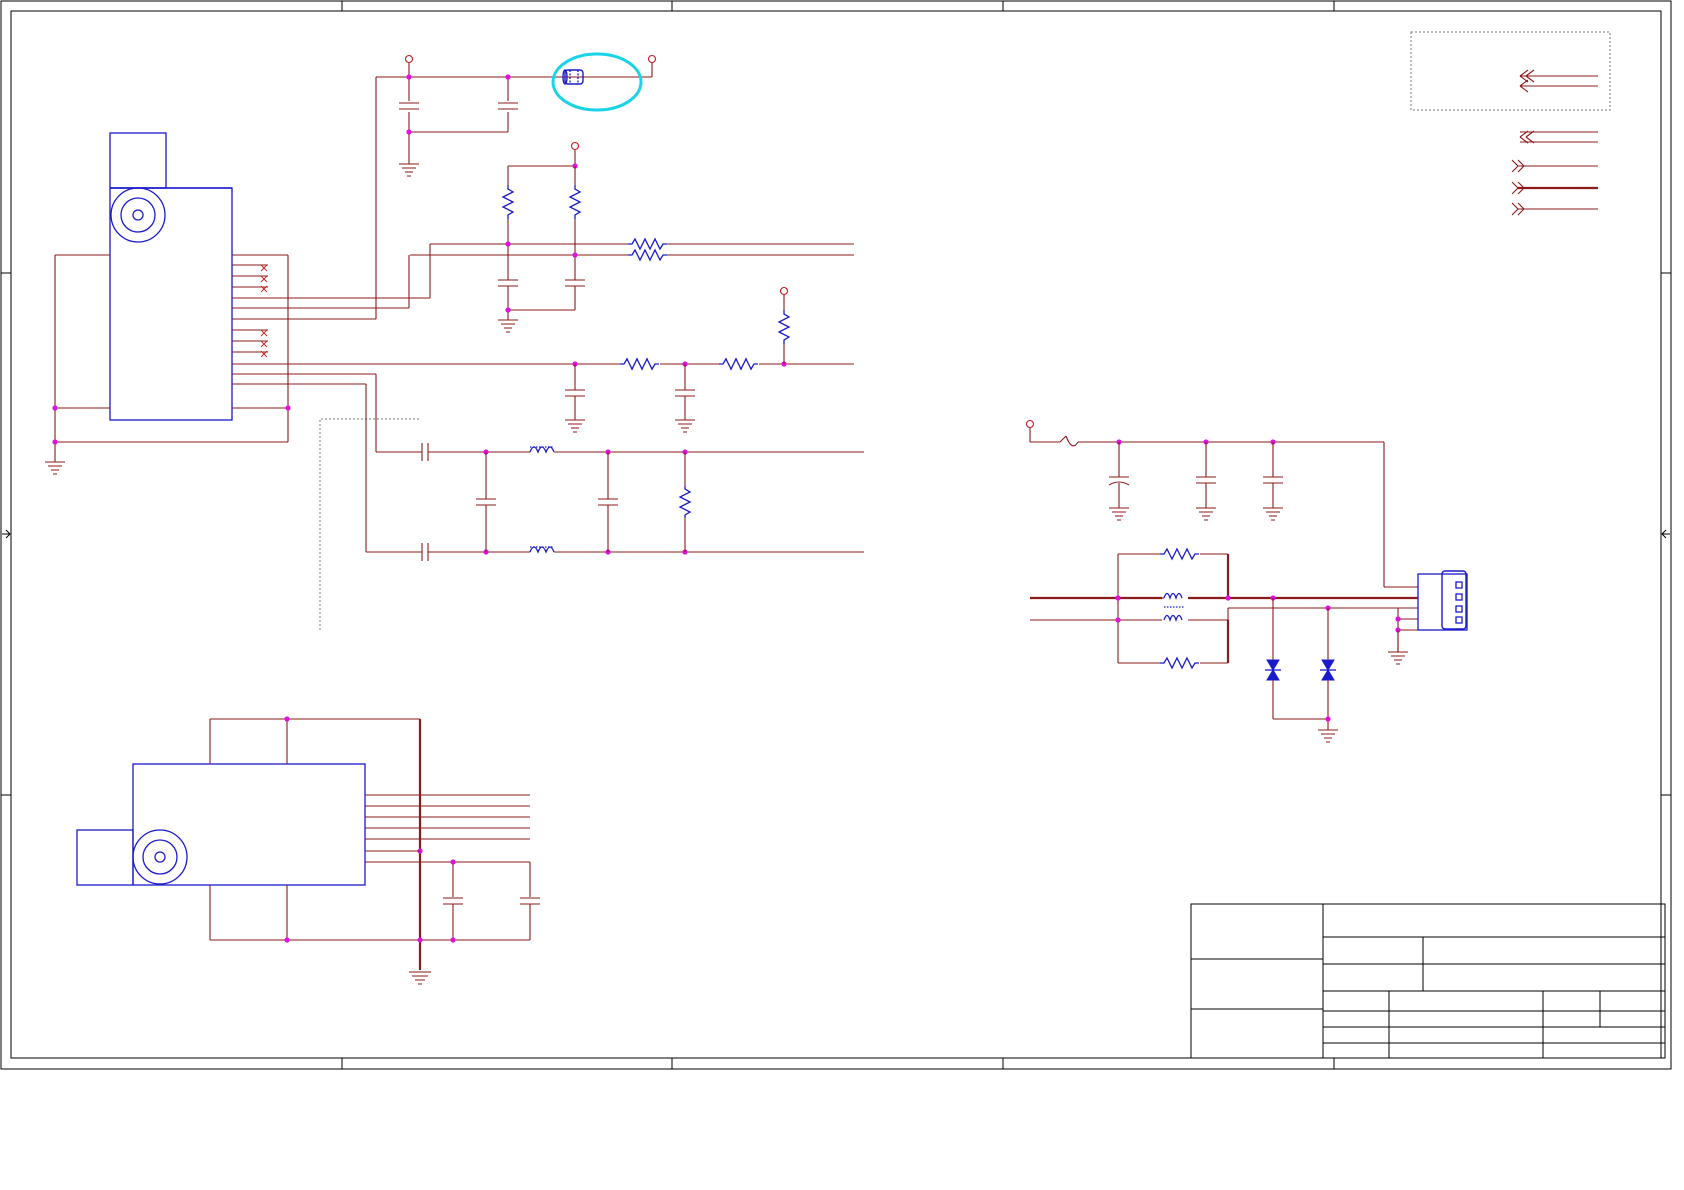  Describe the element at coordinates (369, 524) in the screenshot. I see `dashed-zone` at that location.